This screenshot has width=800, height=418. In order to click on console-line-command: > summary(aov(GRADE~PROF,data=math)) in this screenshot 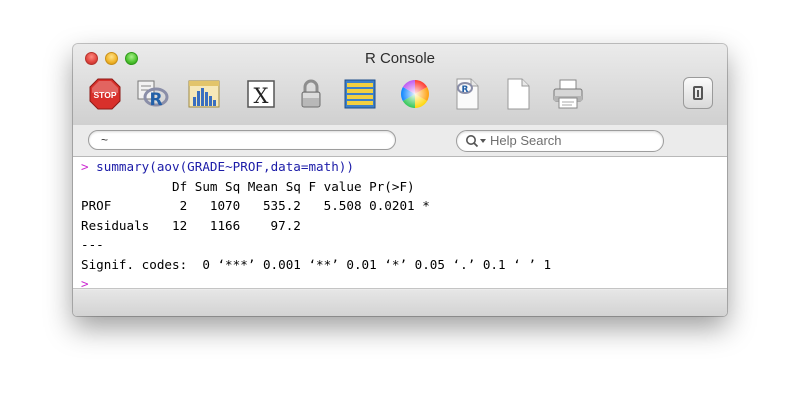, I will do `click(404, 167)`.